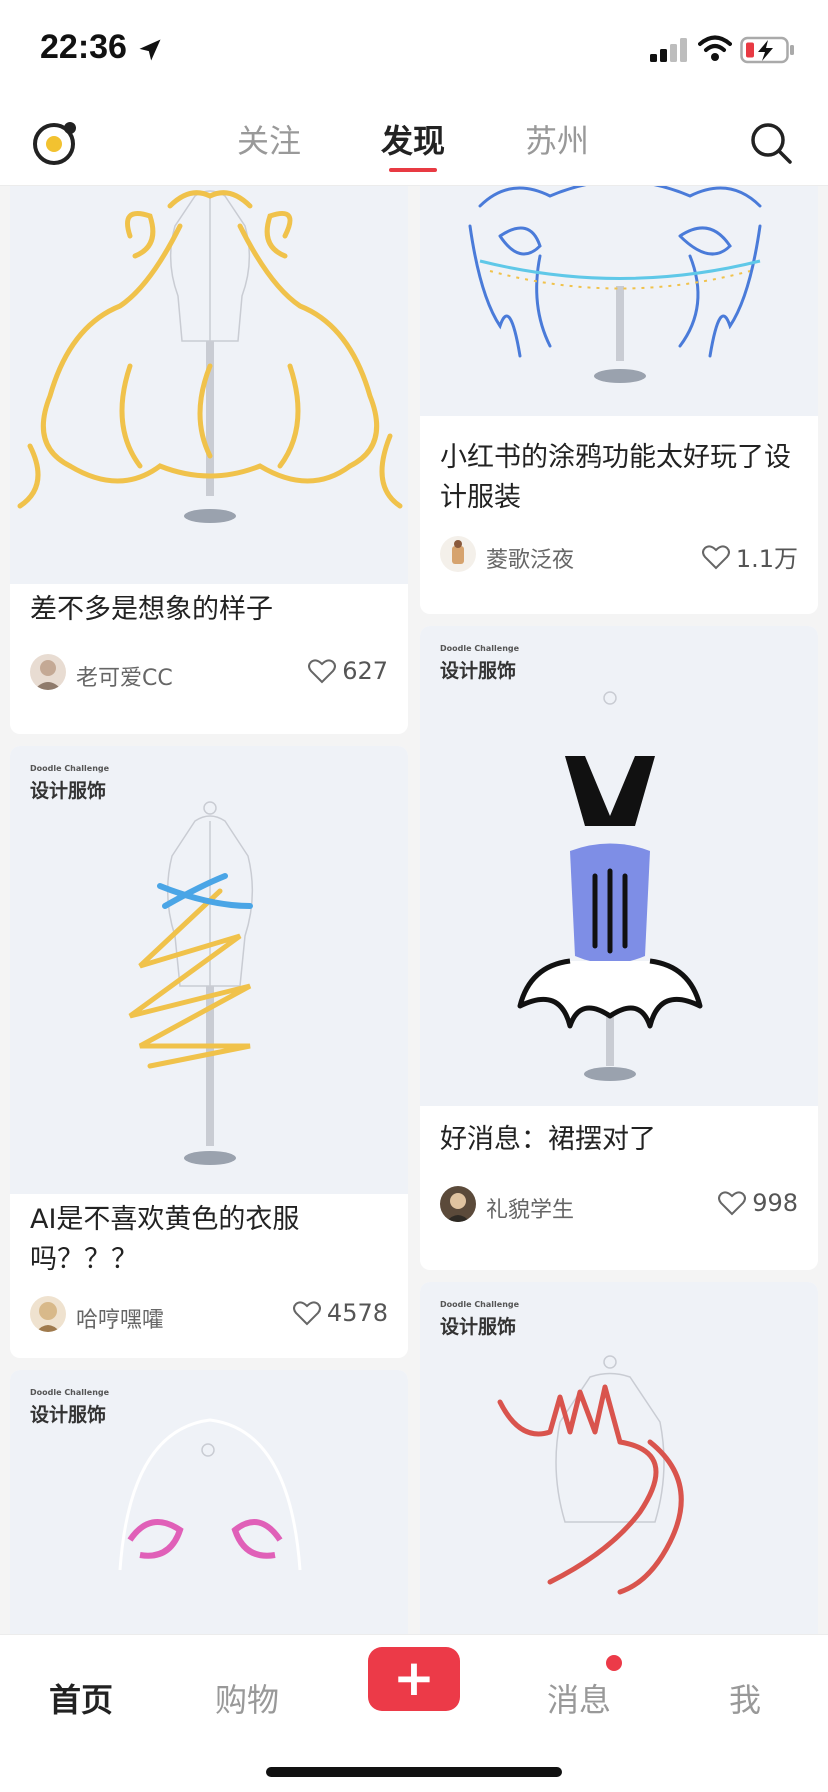 Image resolution: width=828 pixels, height=1792 pixels. What do you see at coordinates (767, 50) in the screenshot?
I see `battery-charging-icon` at bounding box center [767, 50].